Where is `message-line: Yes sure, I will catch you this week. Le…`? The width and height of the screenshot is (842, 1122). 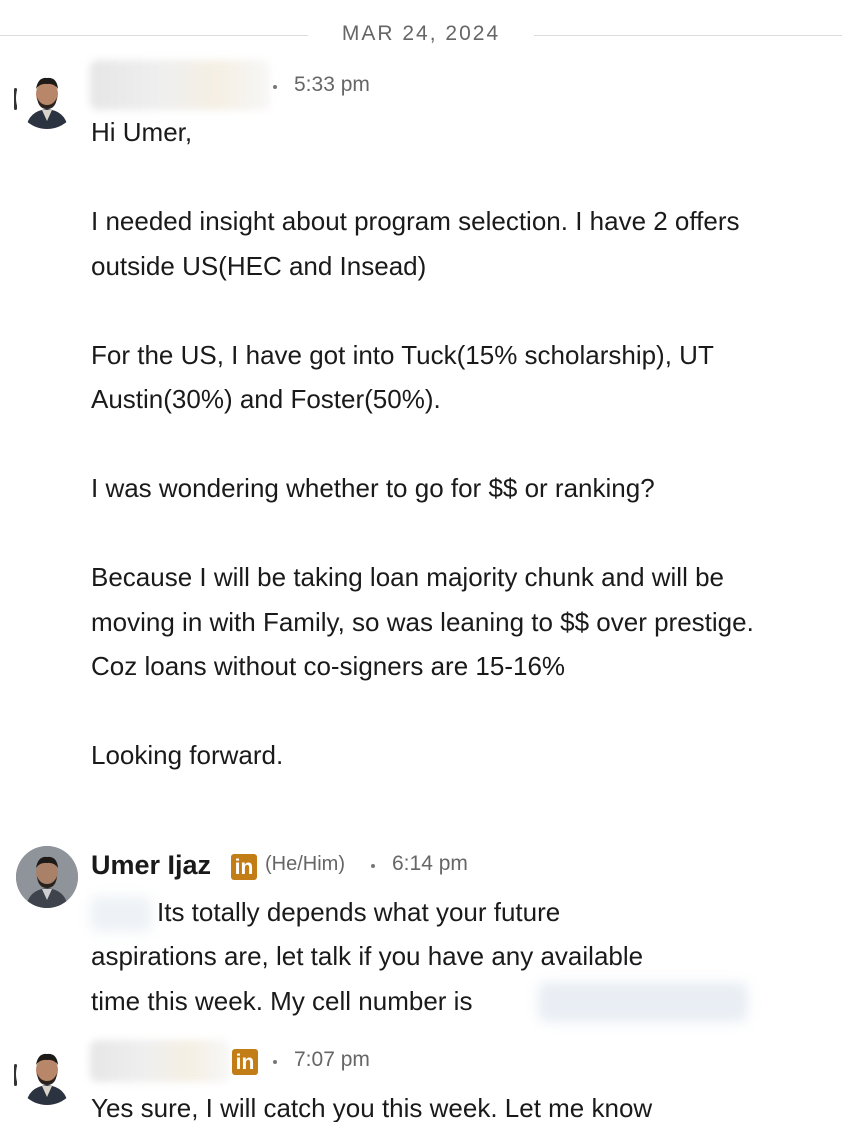 message-line: Yes sure, I will catch you this week. Le… is located at coordinates (372, 1107).